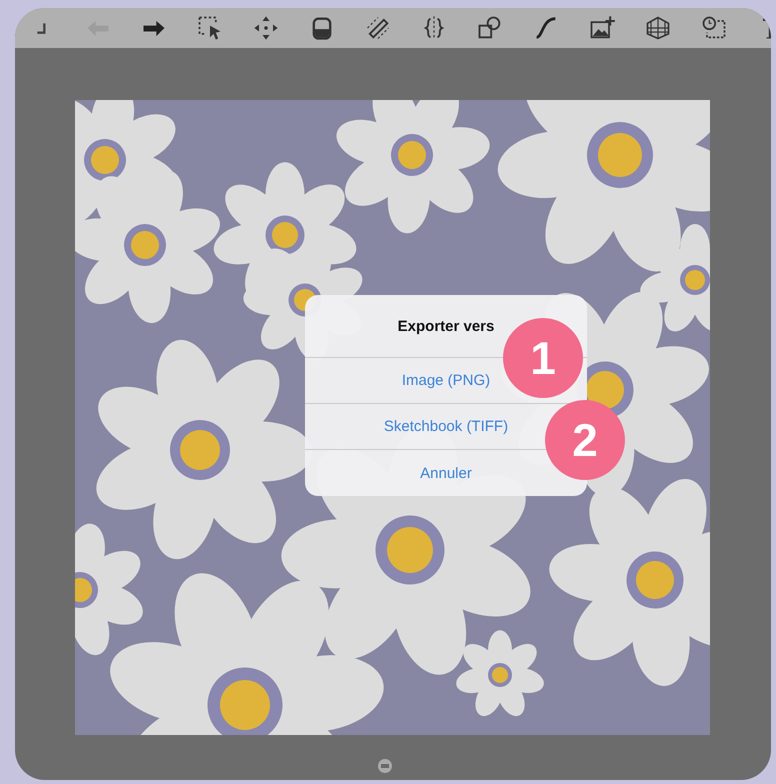 The image size is (776, 784). What do you see at coordinates (266, 28) in the screenshot?
I see `move-icon` at bounding box center [266, 28].